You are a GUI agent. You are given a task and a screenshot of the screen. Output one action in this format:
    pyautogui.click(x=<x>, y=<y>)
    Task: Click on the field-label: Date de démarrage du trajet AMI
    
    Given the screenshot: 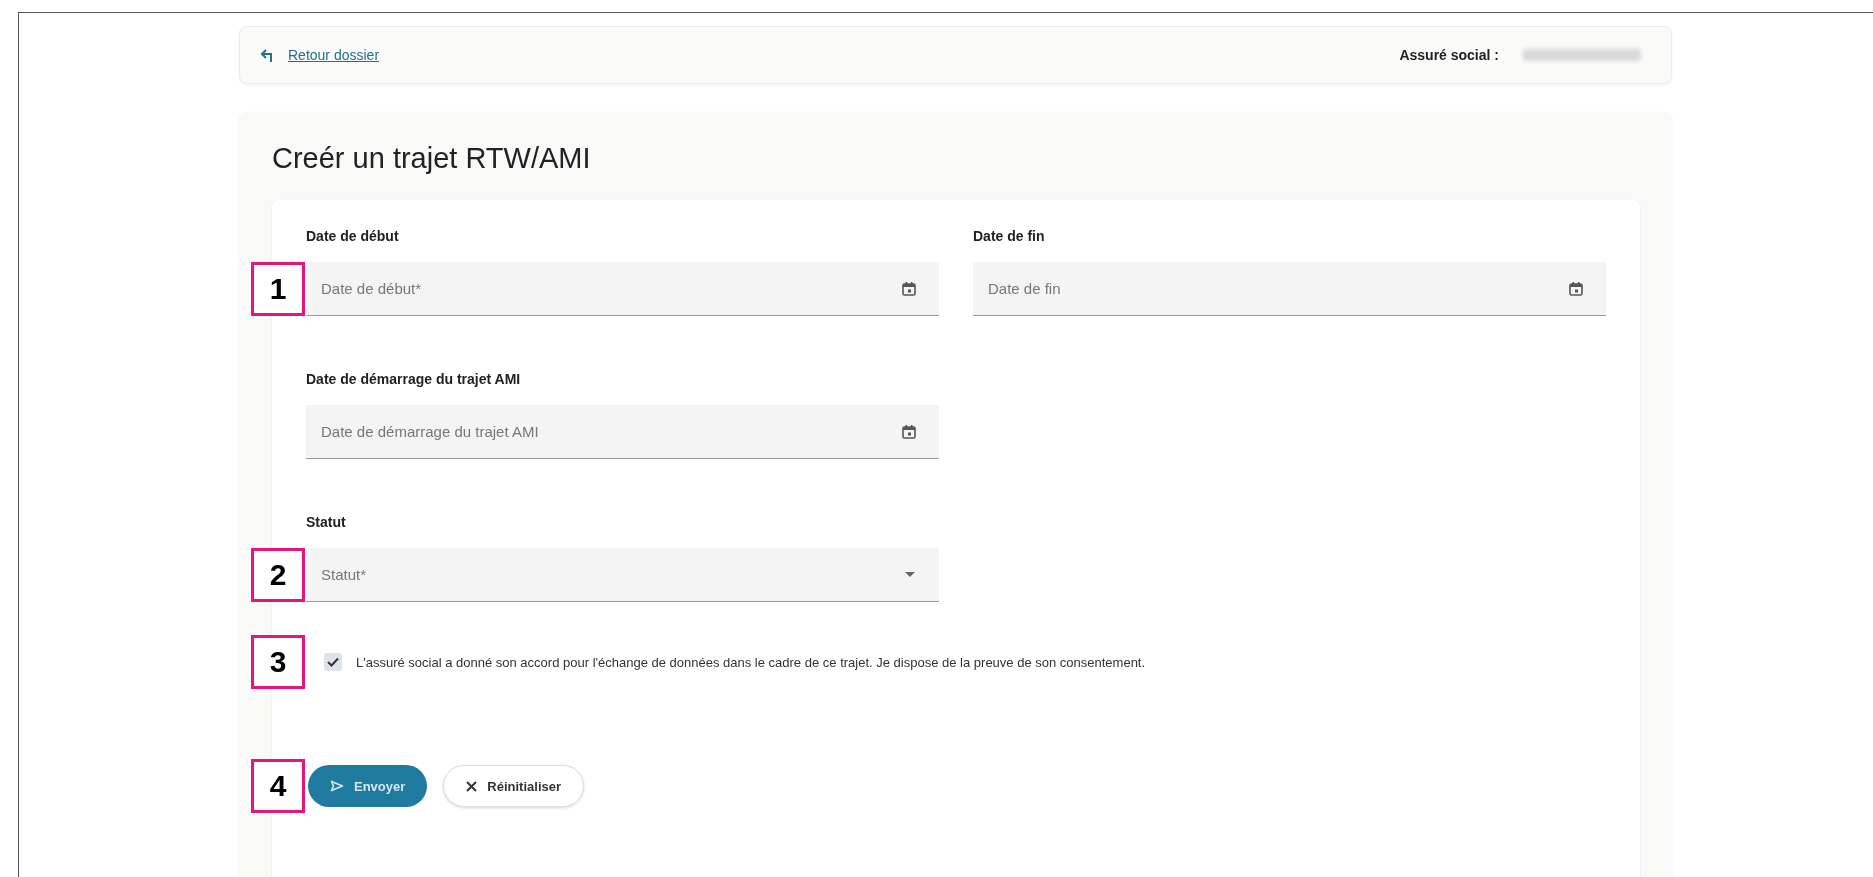 What is the action you would take?
    pyautogui.click(x=414, y=379)
    